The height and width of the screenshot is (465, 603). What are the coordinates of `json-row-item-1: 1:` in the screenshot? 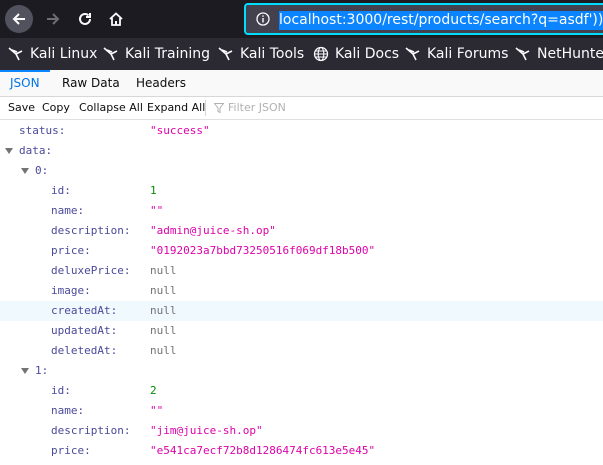 It's located at (301, 371).